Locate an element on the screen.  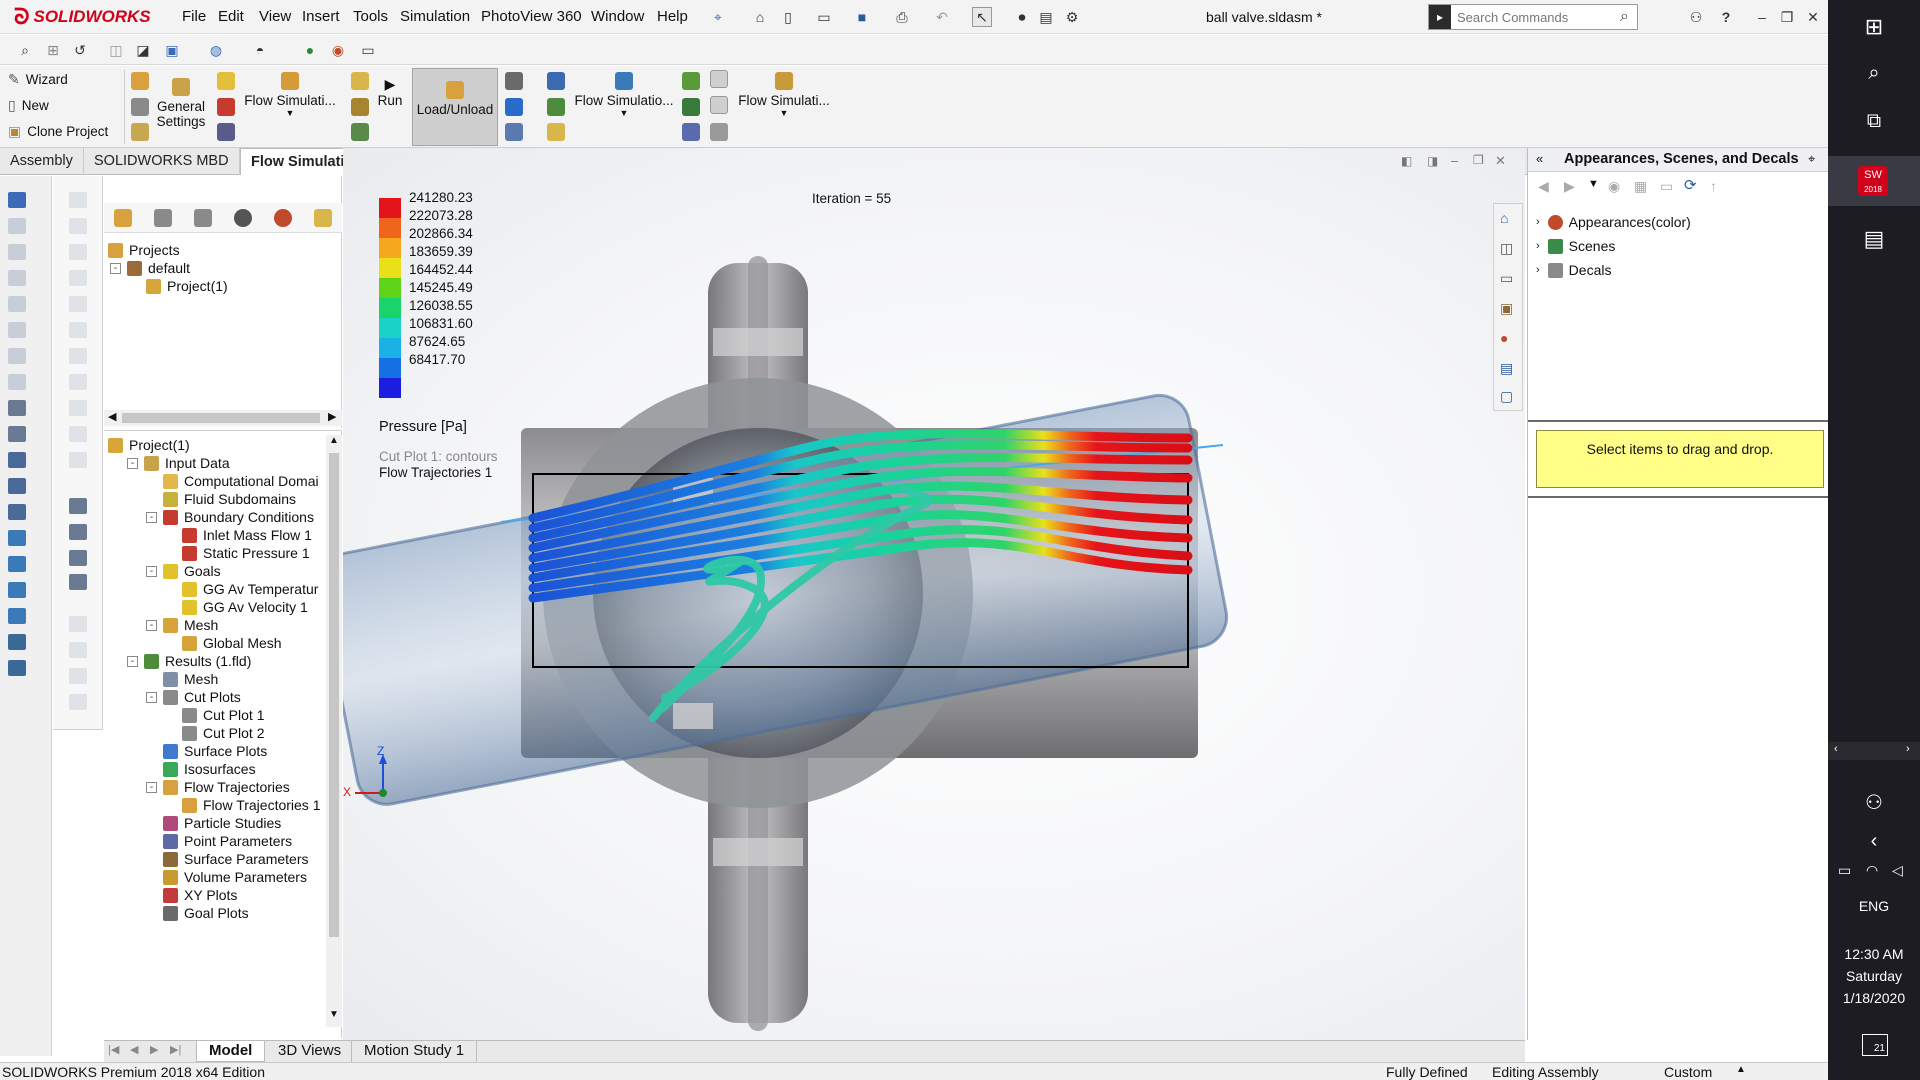
collapse-pane-icon: « is located at coordinates (1539, 158).